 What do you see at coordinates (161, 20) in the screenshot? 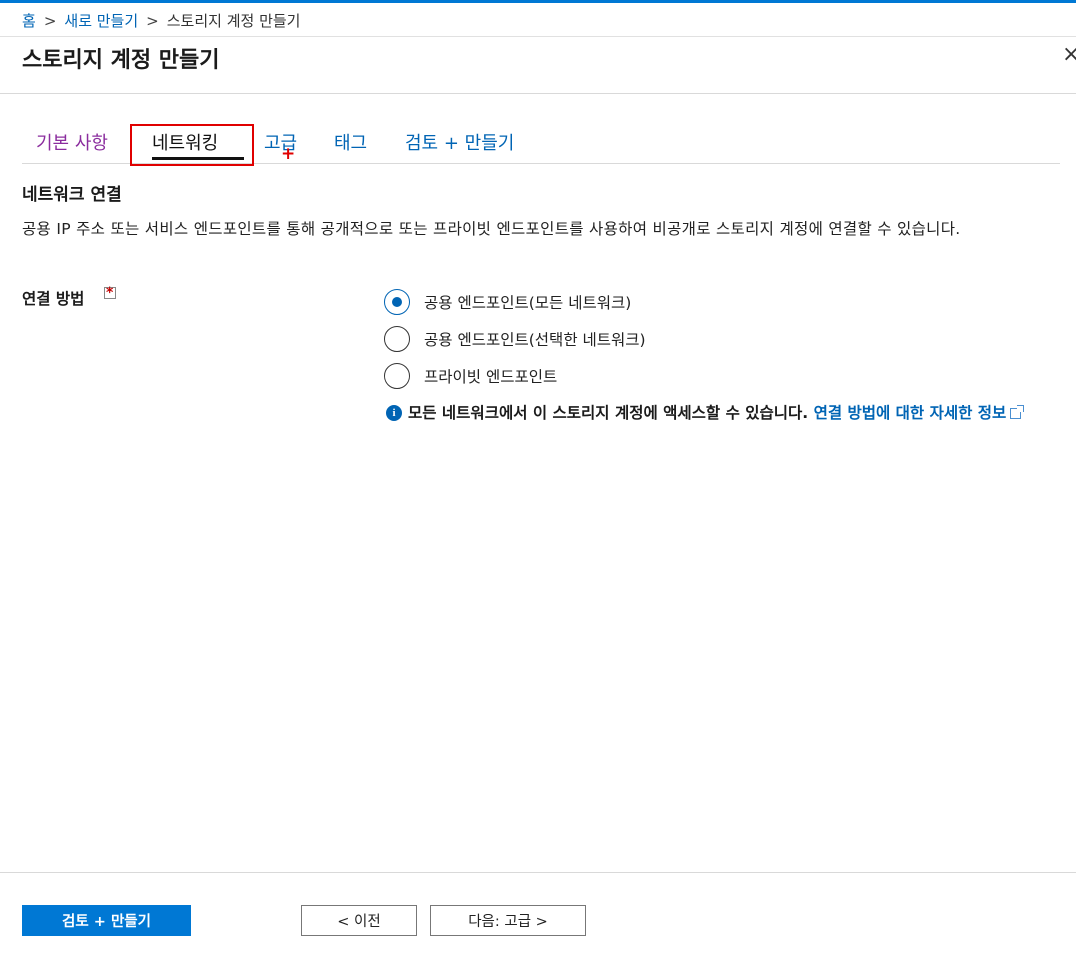
I see `breadcrumb: 홈 > 새로 만들기 > 스토리지 계정 만들기` at bounding box center [161, 20].